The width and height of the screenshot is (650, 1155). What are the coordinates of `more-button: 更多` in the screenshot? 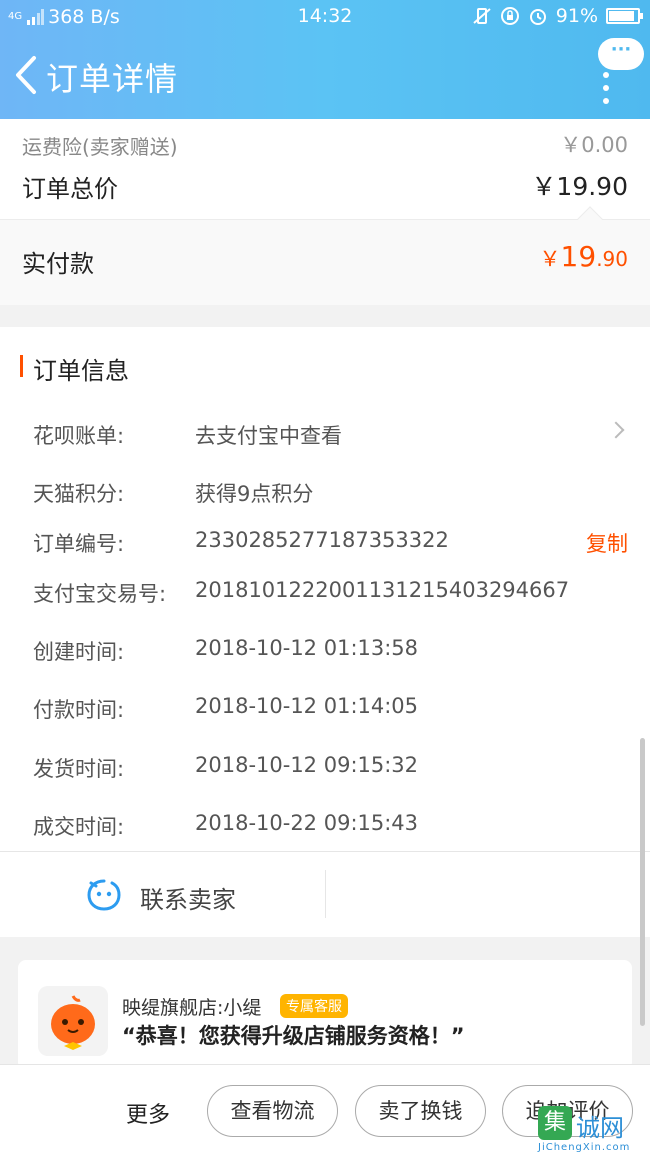 It's located at (148, 1113).